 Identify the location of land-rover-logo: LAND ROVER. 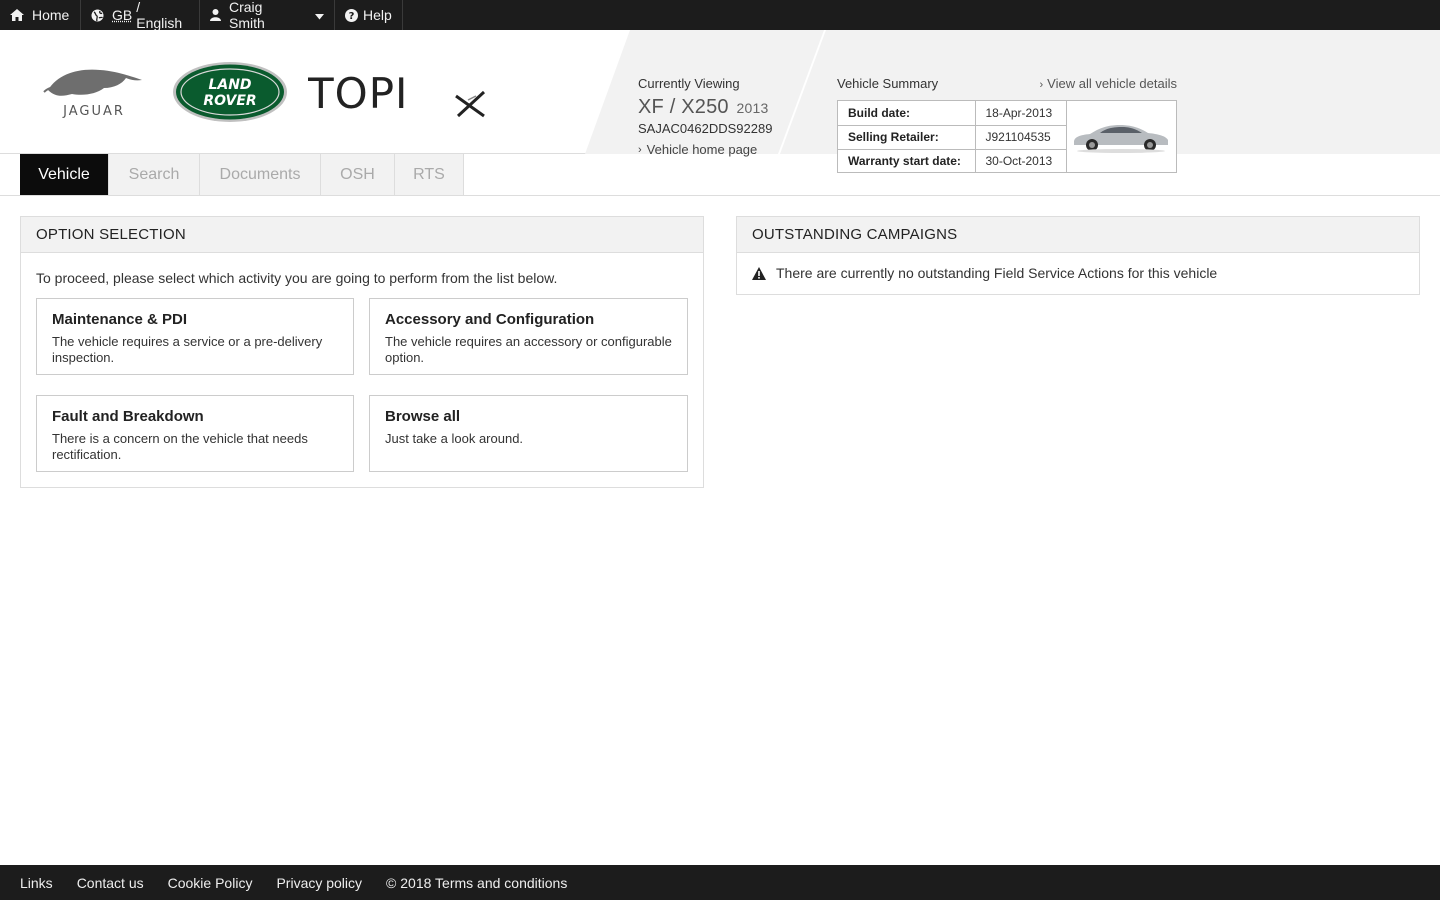
(230, 92).